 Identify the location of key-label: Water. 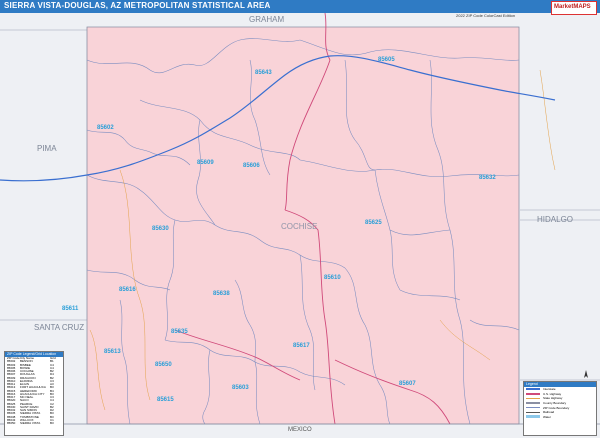
(547, 416).